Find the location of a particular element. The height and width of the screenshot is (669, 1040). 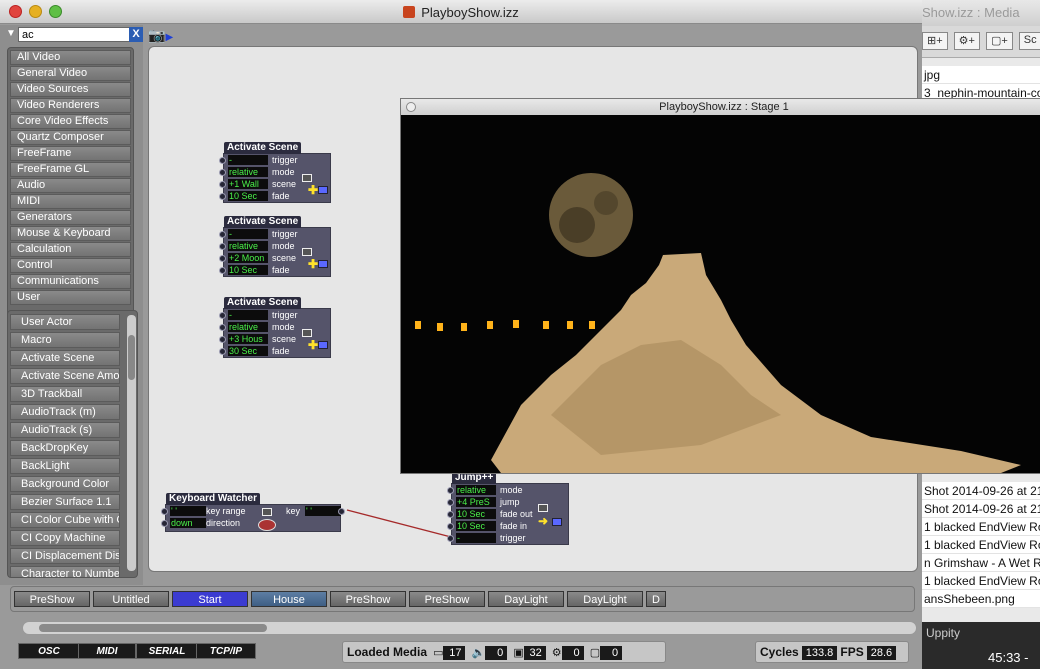

category-item: Control is located at coordinates (70, 265).